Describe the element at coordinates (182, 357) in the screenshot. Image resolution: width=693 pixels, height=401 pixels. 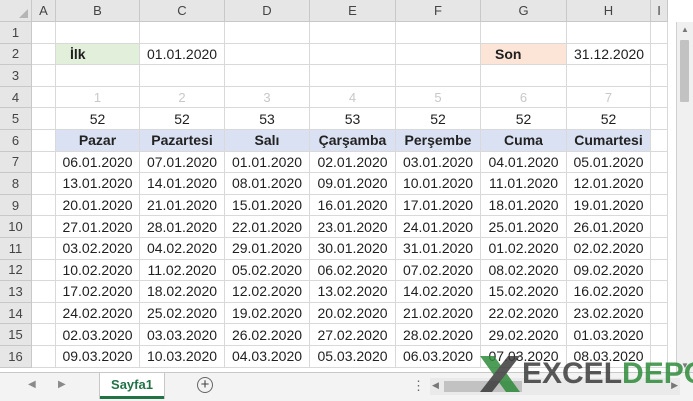
I see `date-cell: 10.03.2020` at that location.